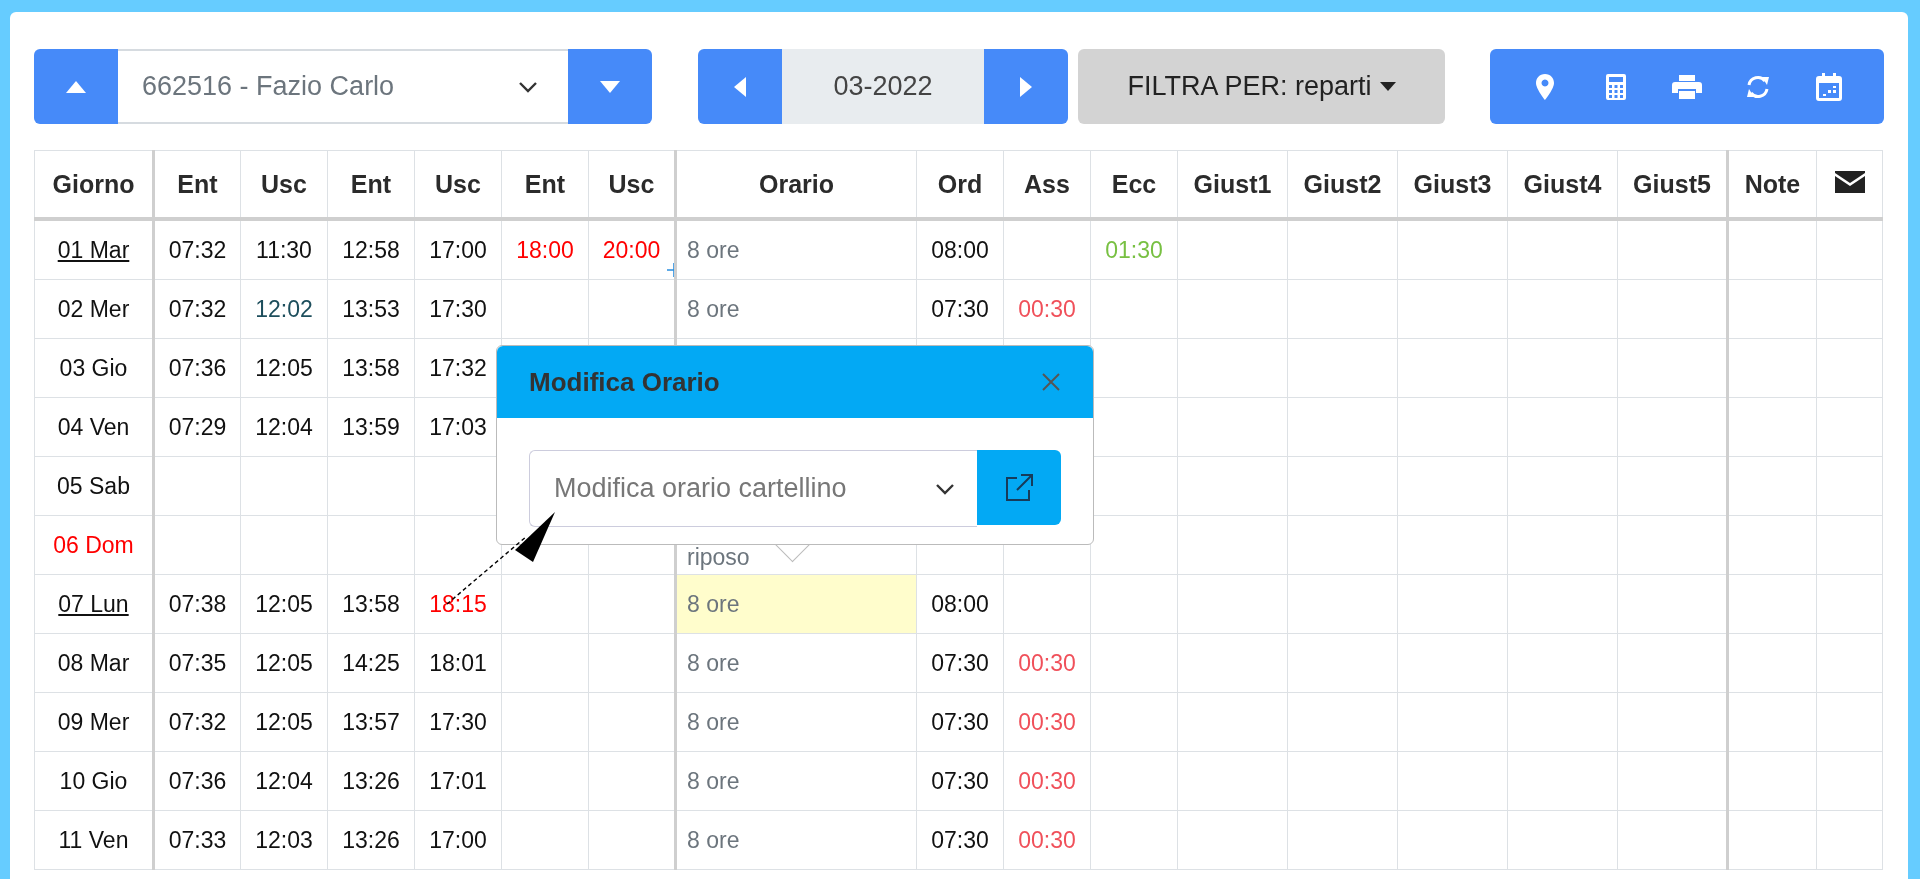 This screenshot has width=1920, height=879. What do you see at coordinates (458, 426) in the screenshot?
I see `time-entry: 17:03` at bounding box center [458, 426].